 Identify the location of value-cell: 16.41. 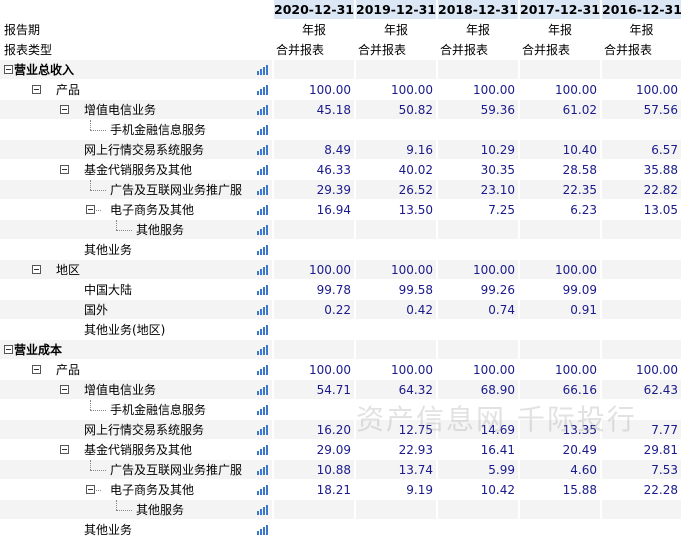
(477, 450).